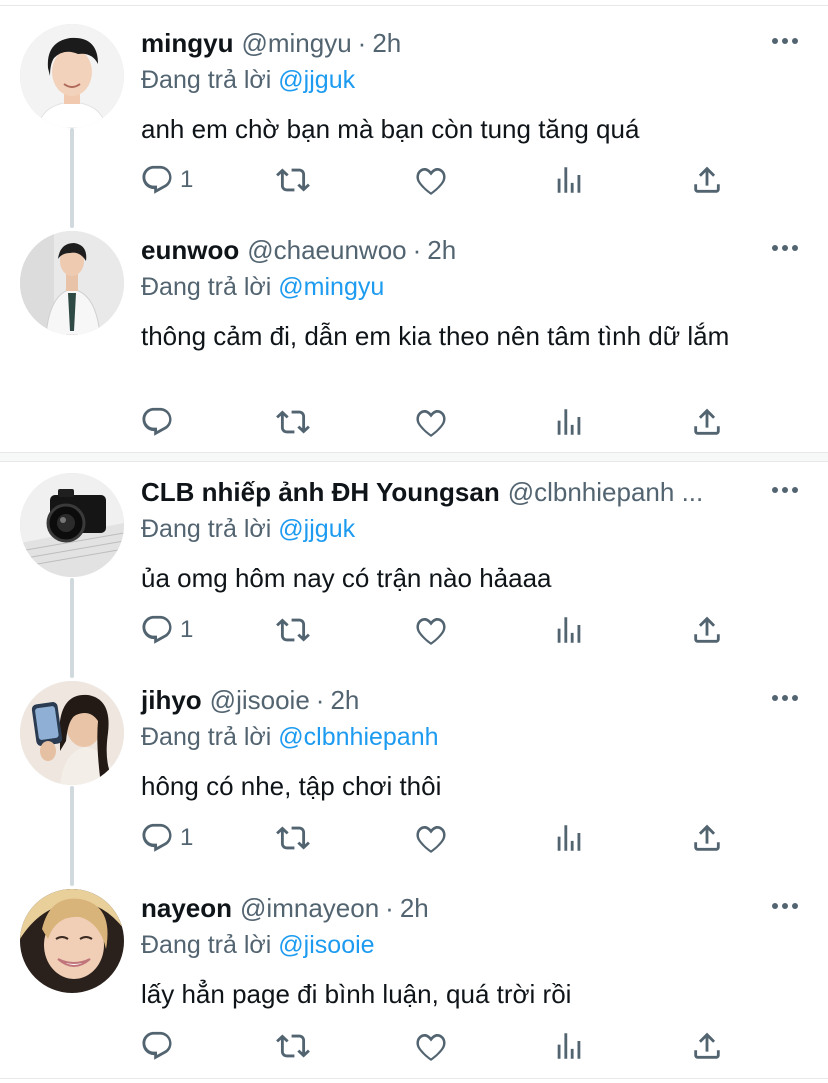  Describe the element at coordinates (187, 43) in the screenshot. I see `display-name: mingyu` at that location.